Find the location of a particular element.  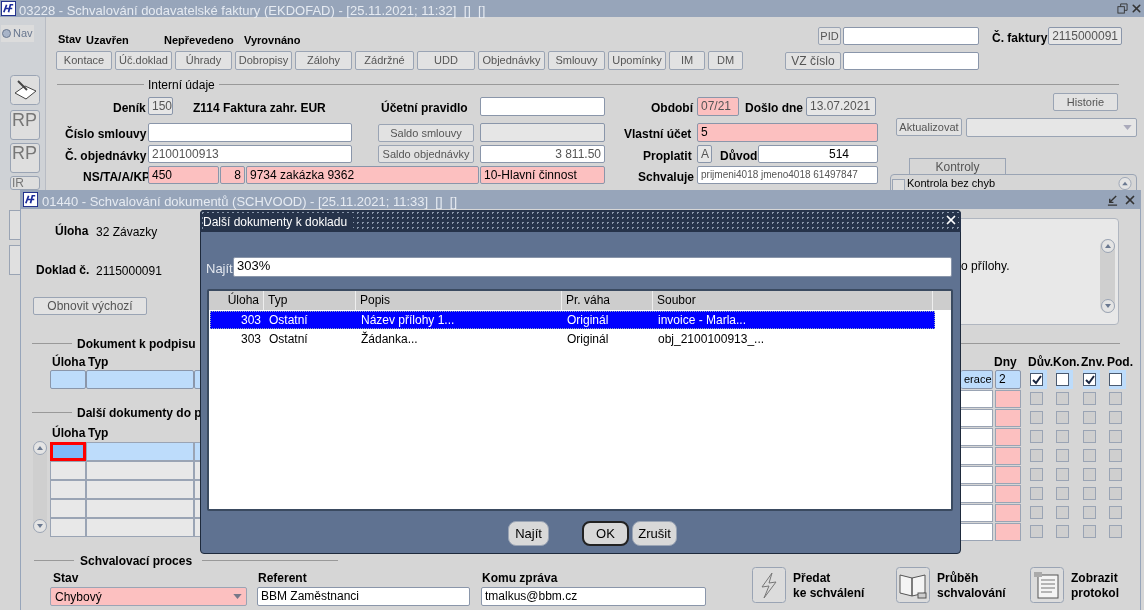

dialog-button: OK is located at coordinates (605, 533).